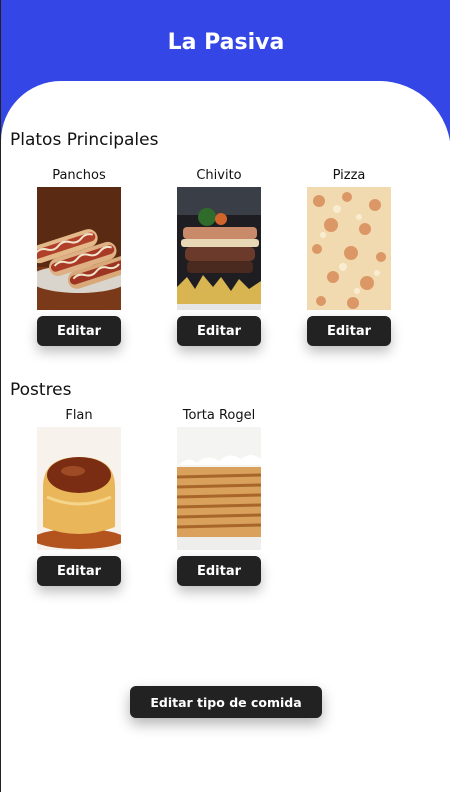 This screenshot has height=792, width=450. What do you see at coordinates (349, 248) in the screenshot?
I see `pizza-photo` at bounding box center [349, 248].